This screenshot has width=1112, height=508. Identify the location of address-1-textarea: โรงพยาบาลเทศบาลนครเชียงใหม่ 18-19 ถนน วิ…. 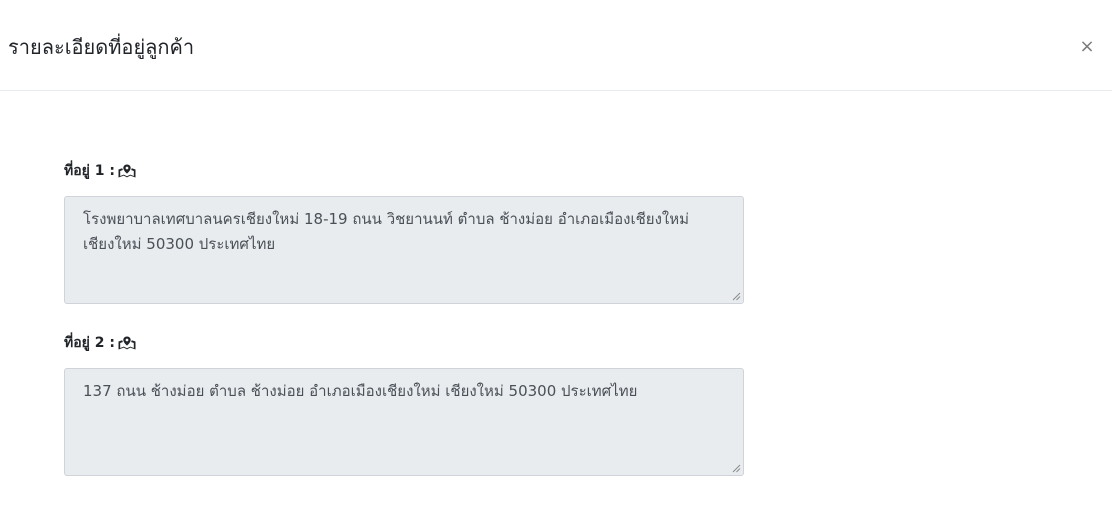
(404, 250).